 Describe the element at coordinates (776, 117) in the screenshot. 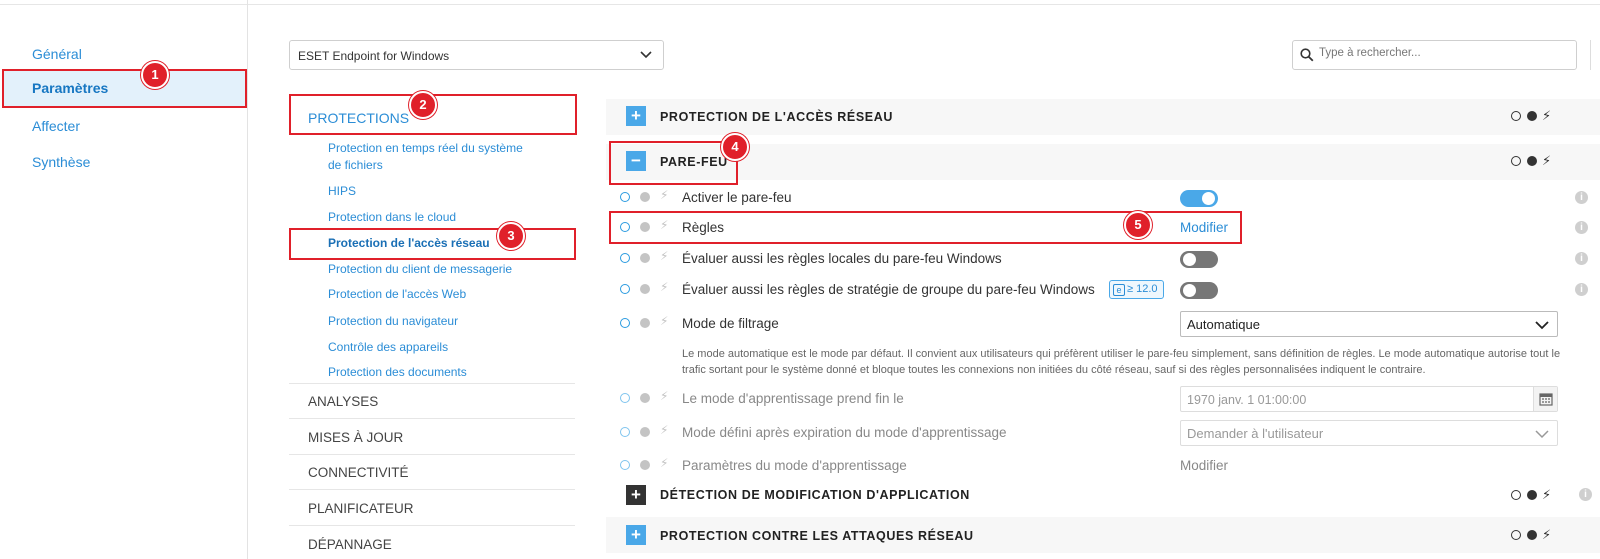

I see `bar-title: PROTECTION DE L'ACCÈS RÉSEAU` at that location.